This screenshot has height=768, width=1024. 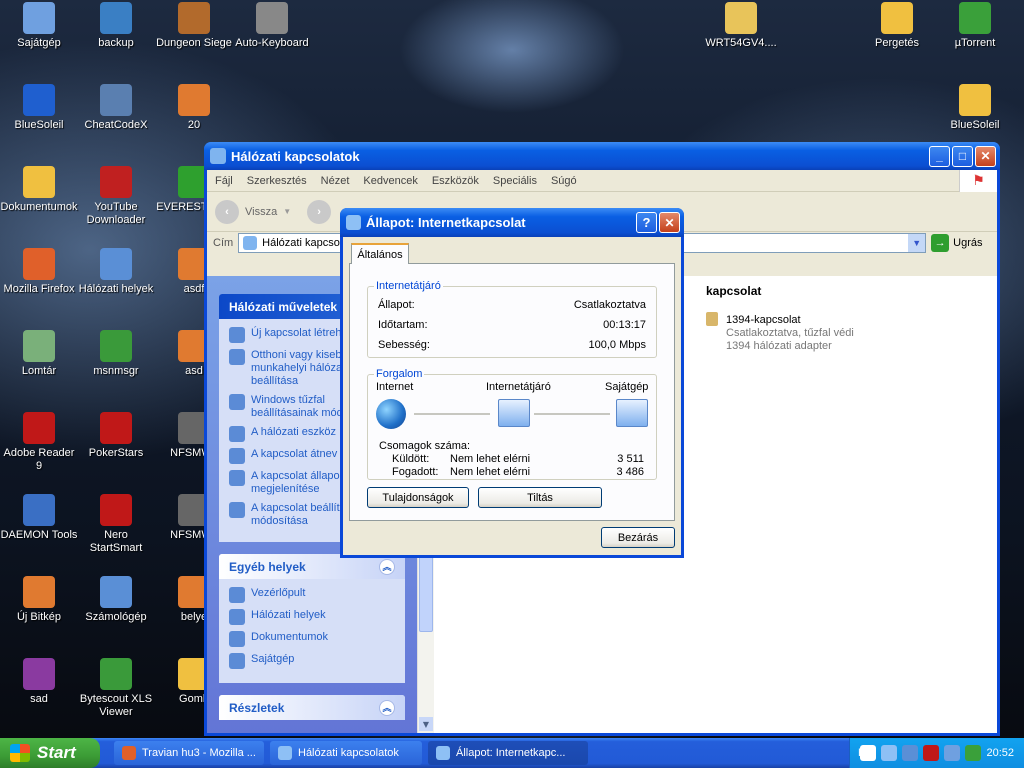 What do you see at coordinates (985, 156) in the screenshot?
I see `close-button: ✕` at bounding box center [985, 156].